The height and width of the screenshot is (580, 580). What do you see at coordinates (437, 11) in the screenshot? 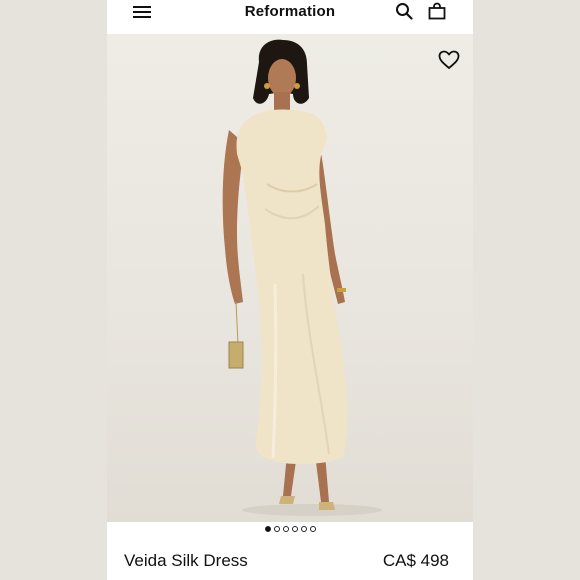
I see `bag-icon` at bounding box center [437, 11].